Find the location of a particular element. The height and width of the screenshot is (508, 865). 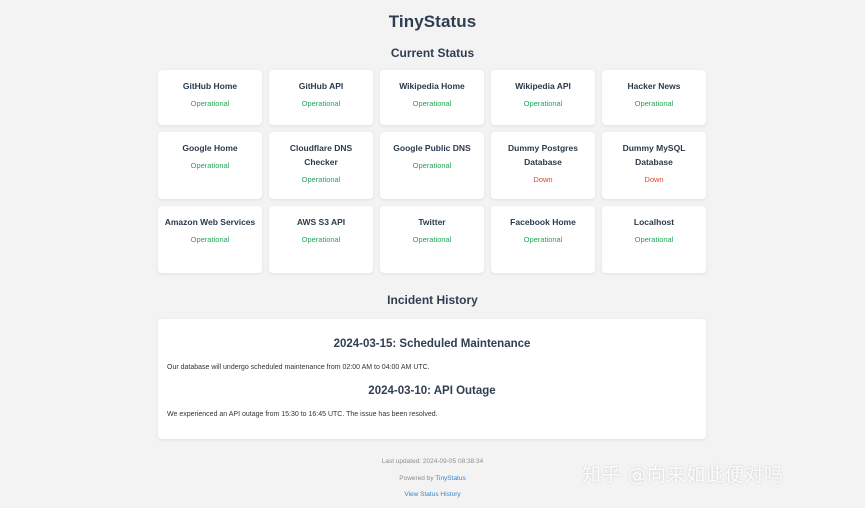

service-card: GitHub Home Operational is located at coordinates (210, 97).